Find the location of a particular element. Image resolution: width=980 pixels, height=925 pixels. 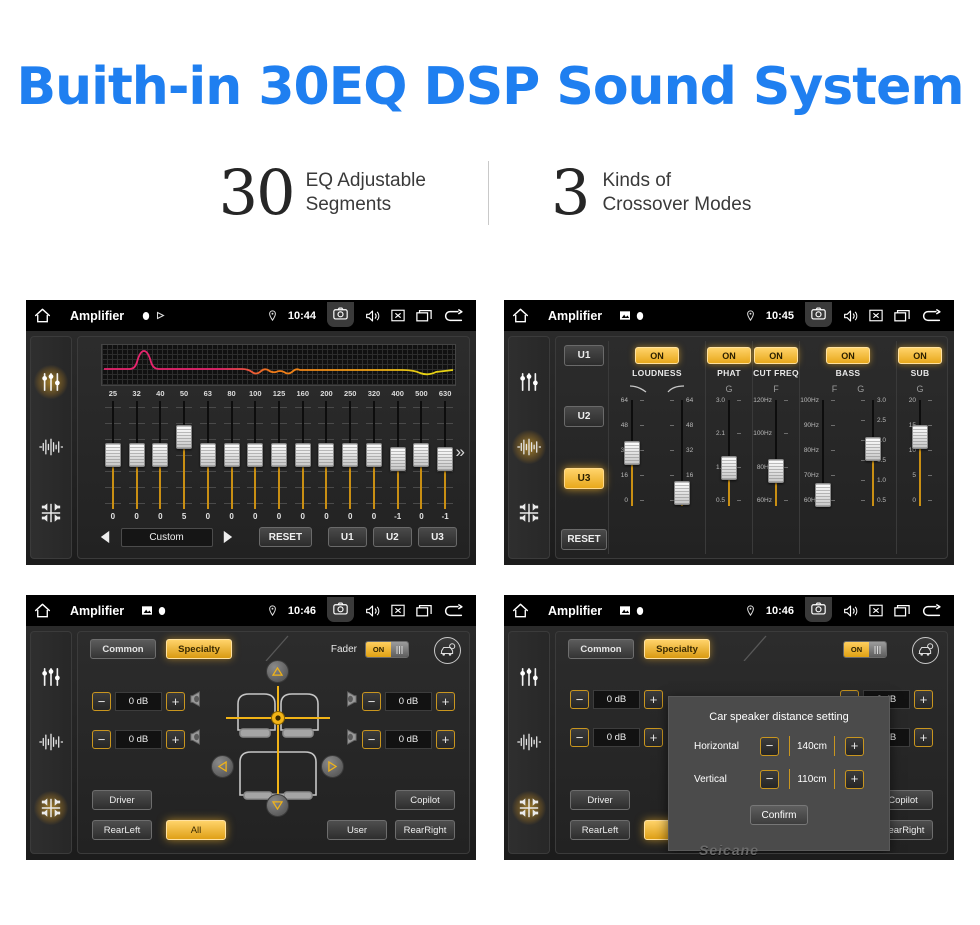

preset-next-button is located at coordinates (228, 537).